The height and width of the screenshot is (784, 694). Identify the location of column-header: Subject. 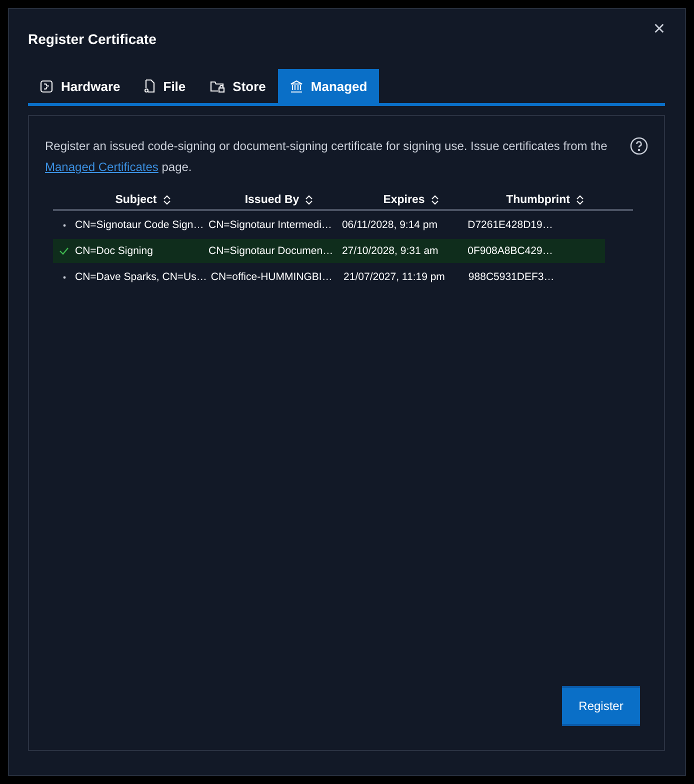
(143, 200).